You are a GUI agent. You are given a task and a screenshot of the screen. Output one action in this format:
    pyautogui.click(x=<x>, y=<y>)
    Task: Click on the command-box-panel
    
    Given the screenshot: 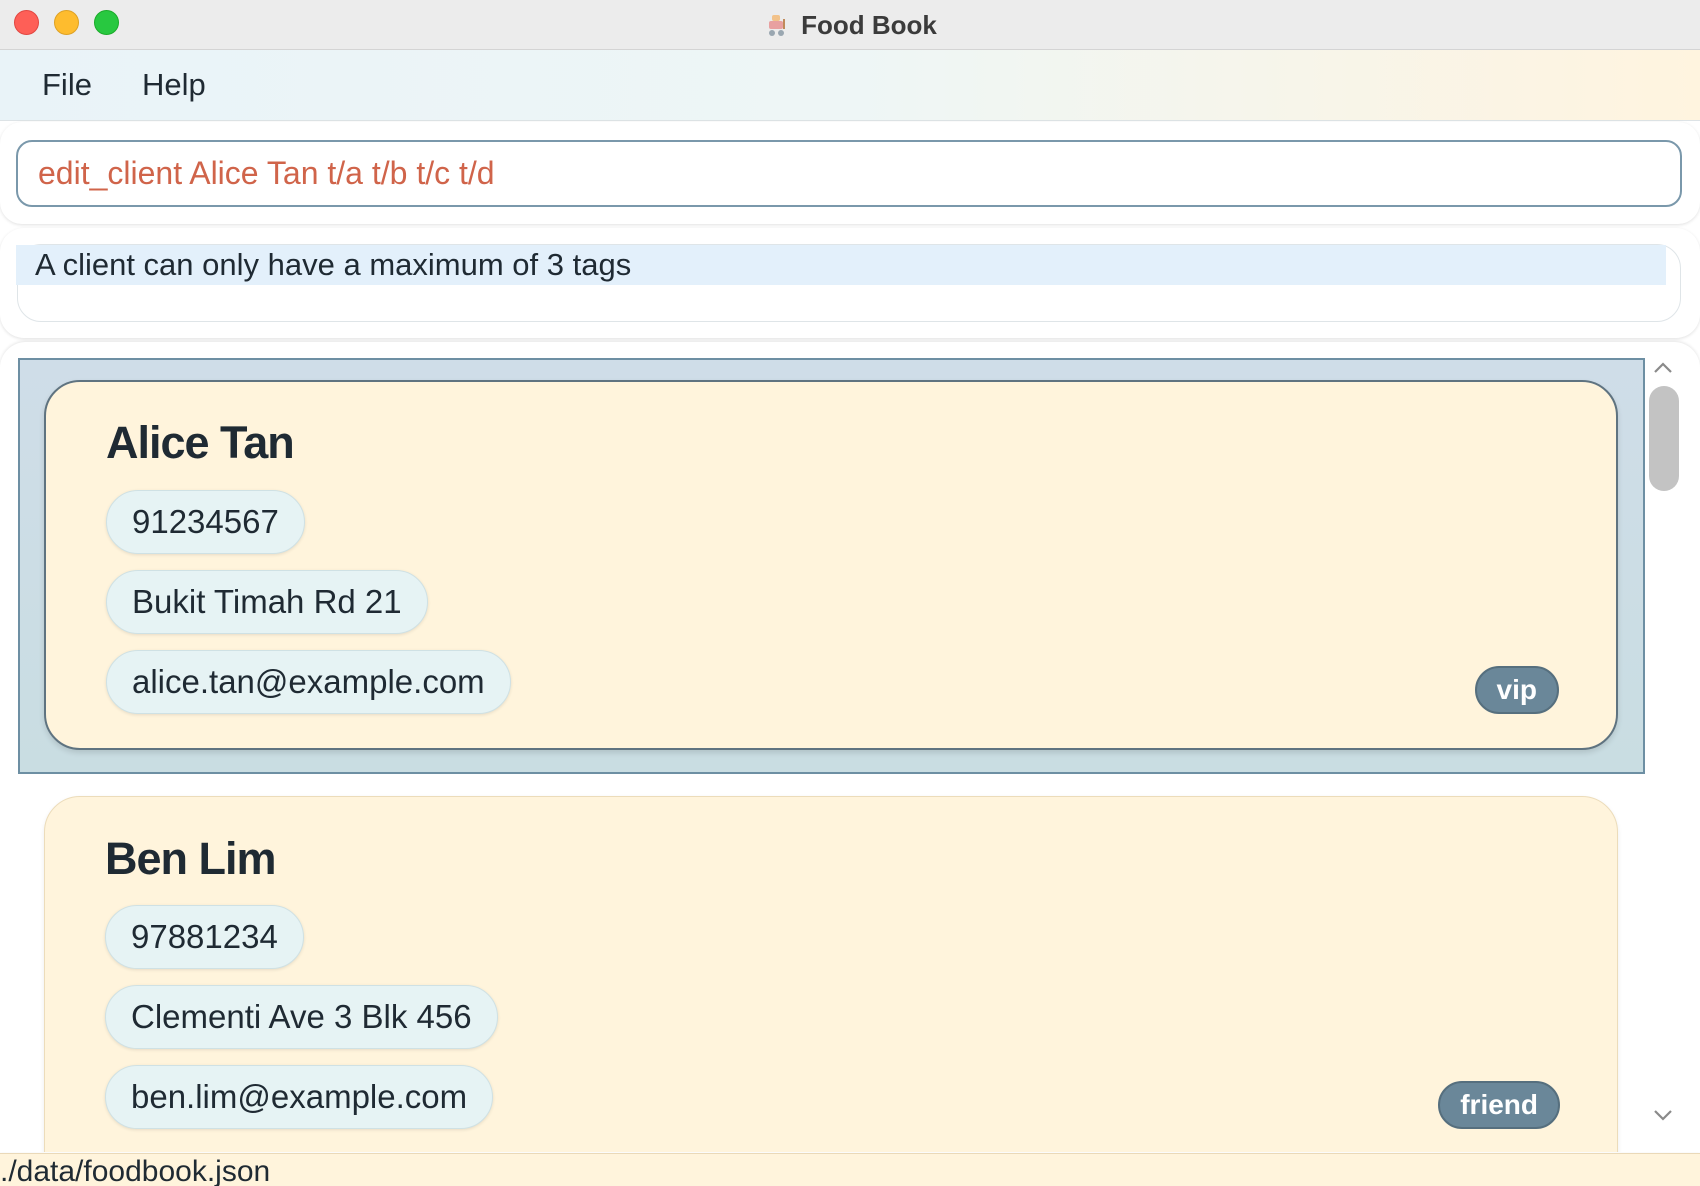 What is the action you would take?
    pyautogui.click(x=850, y=173)
    